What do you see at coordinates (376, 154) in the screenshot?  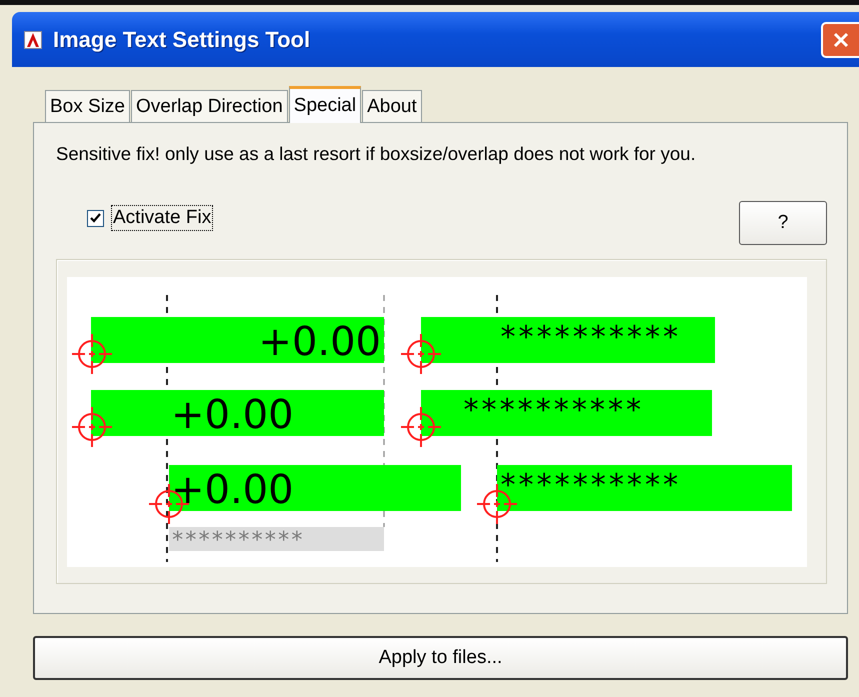 I see `description-text: Sensitive fix! only use as a last resort if boxsize/overlap does not work for you.` at bounding box center [376, 154].